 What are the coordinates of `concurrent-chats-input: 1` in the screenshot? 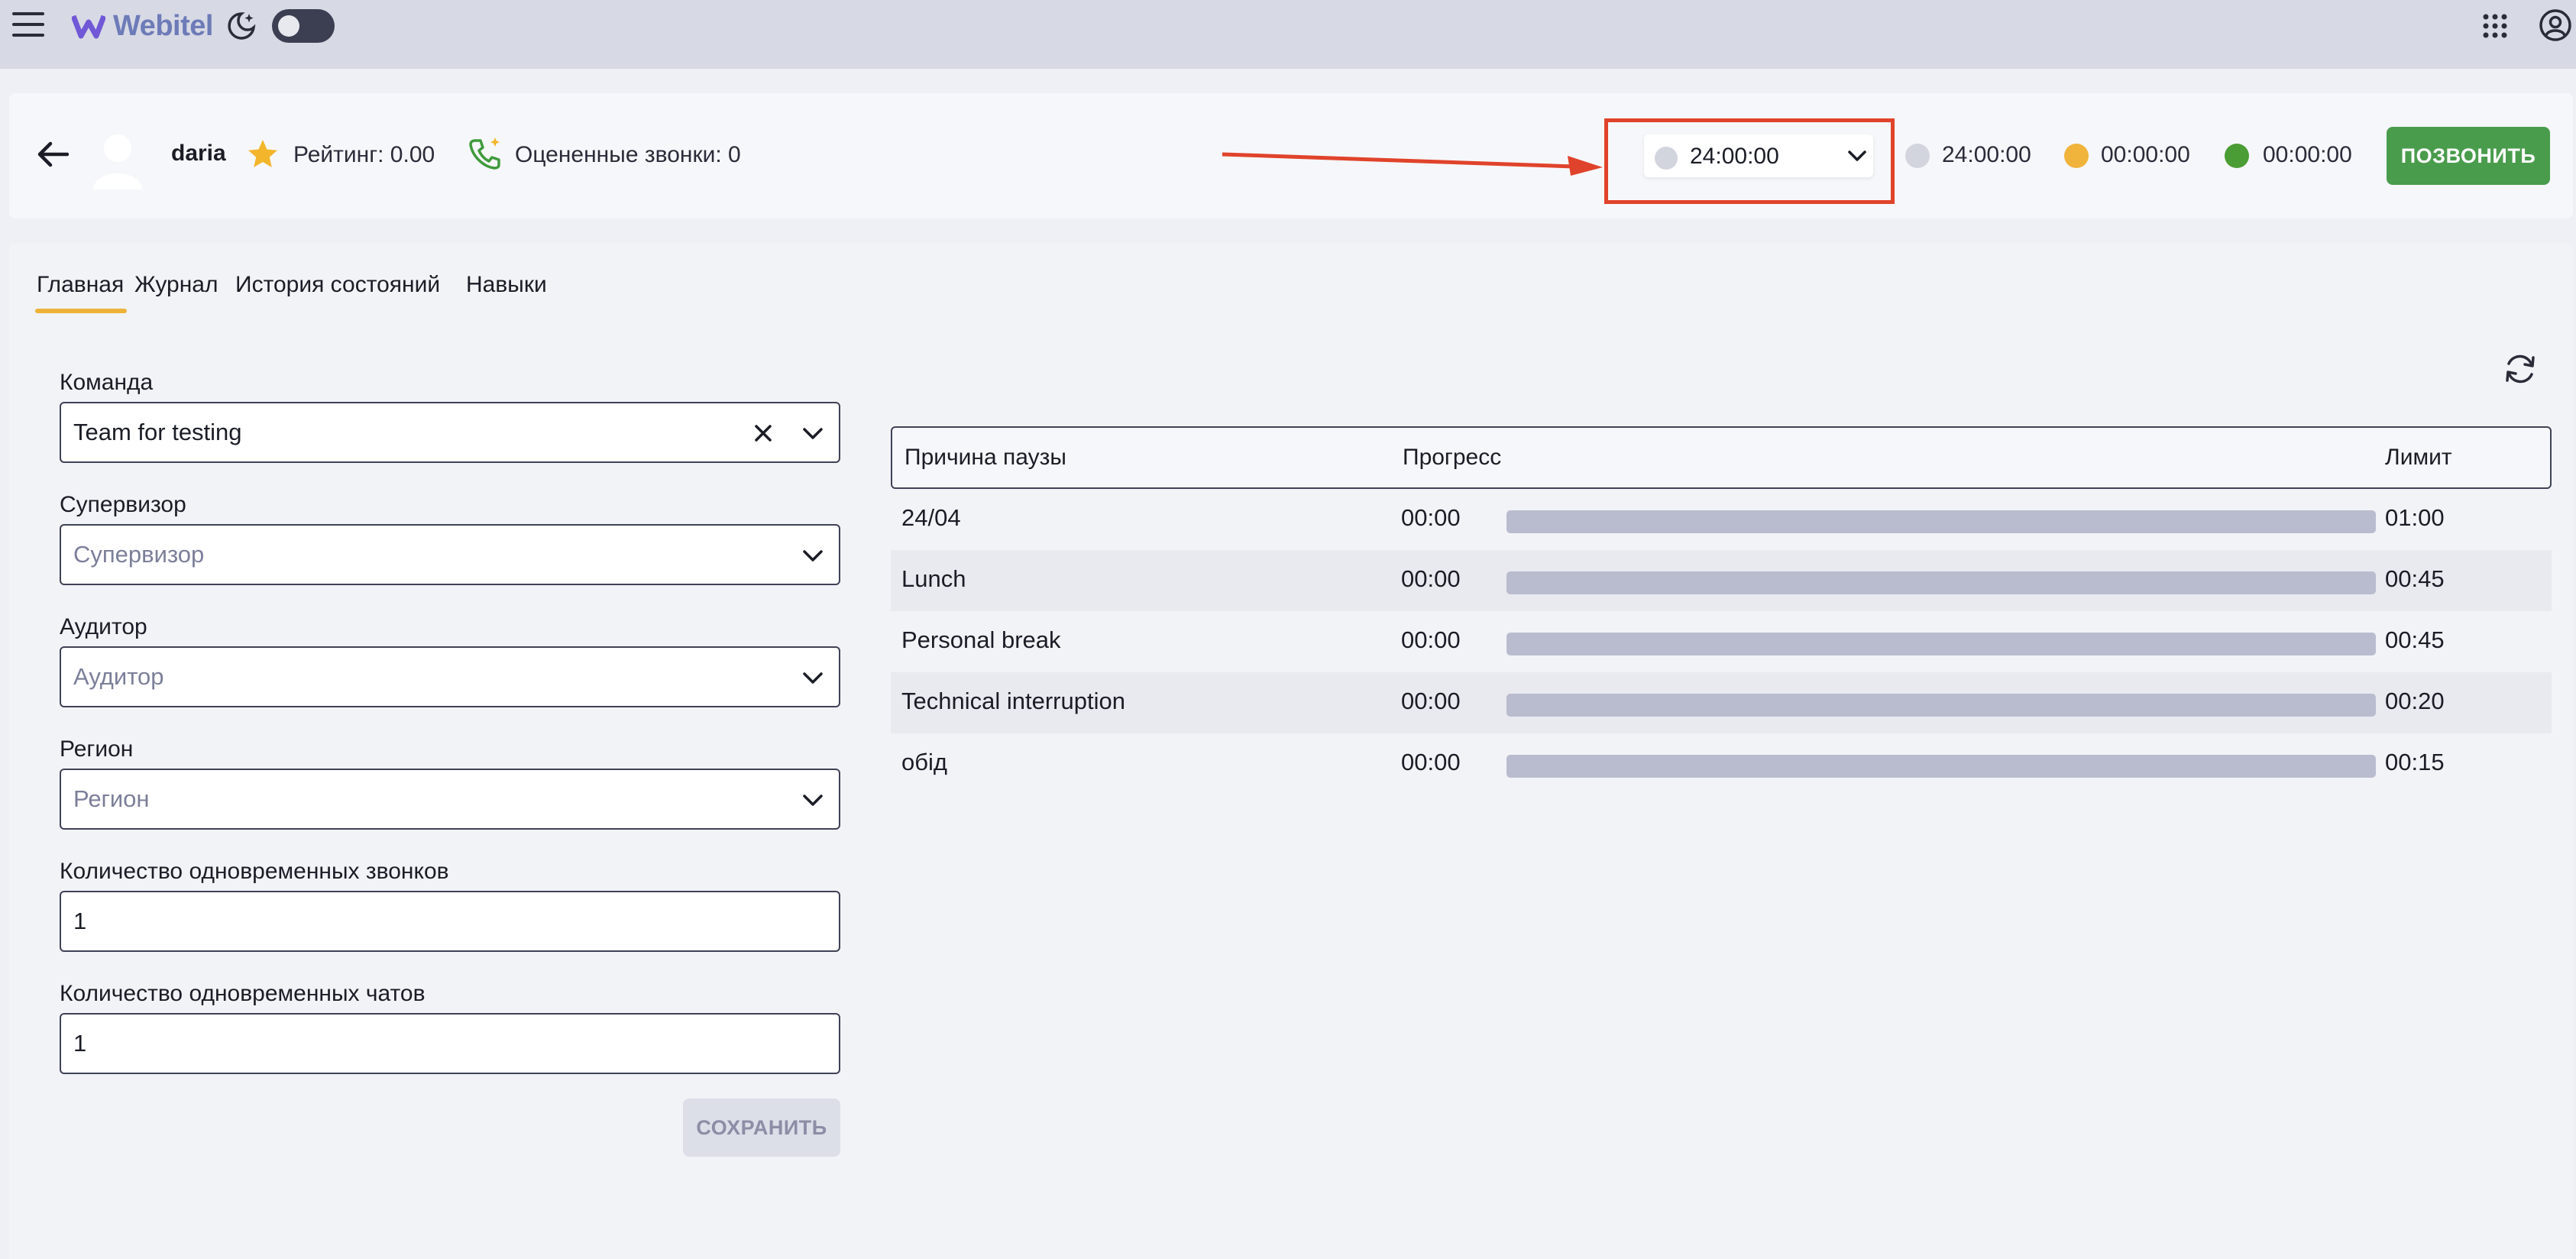 It's located at (450, 1043).